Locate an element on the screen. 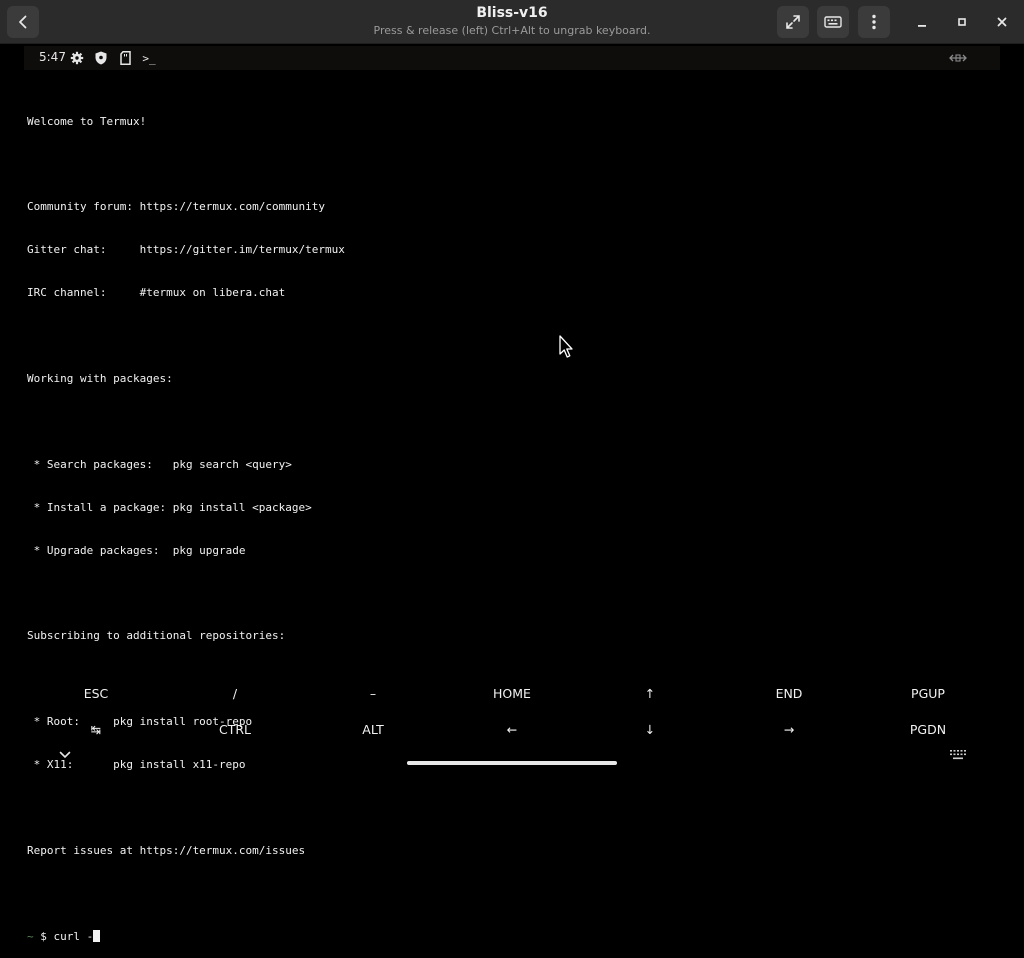 Image resolution: width=1024 pixels, height=958 pixels. key-dash: – is located at coordinates (373, 693).